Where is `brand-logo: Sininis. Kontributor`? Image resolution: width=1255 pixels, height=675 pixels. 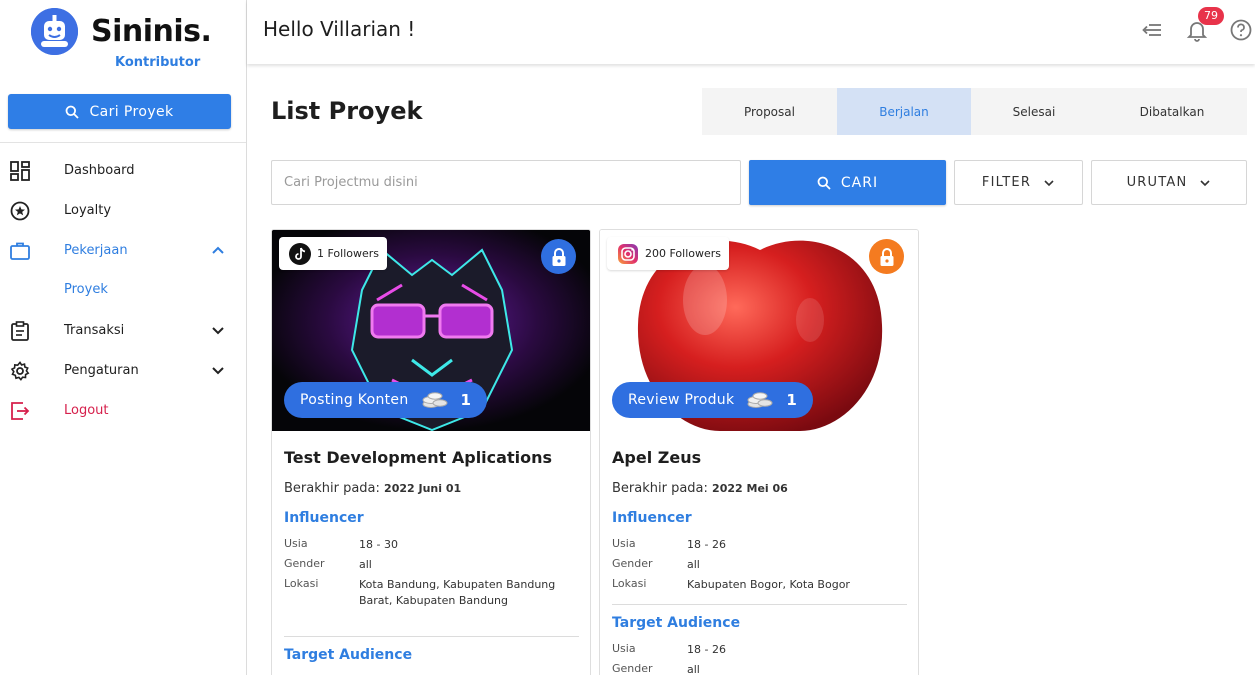
brand-logo: Sininis. Kontributor is located at coordinates (131, 40).